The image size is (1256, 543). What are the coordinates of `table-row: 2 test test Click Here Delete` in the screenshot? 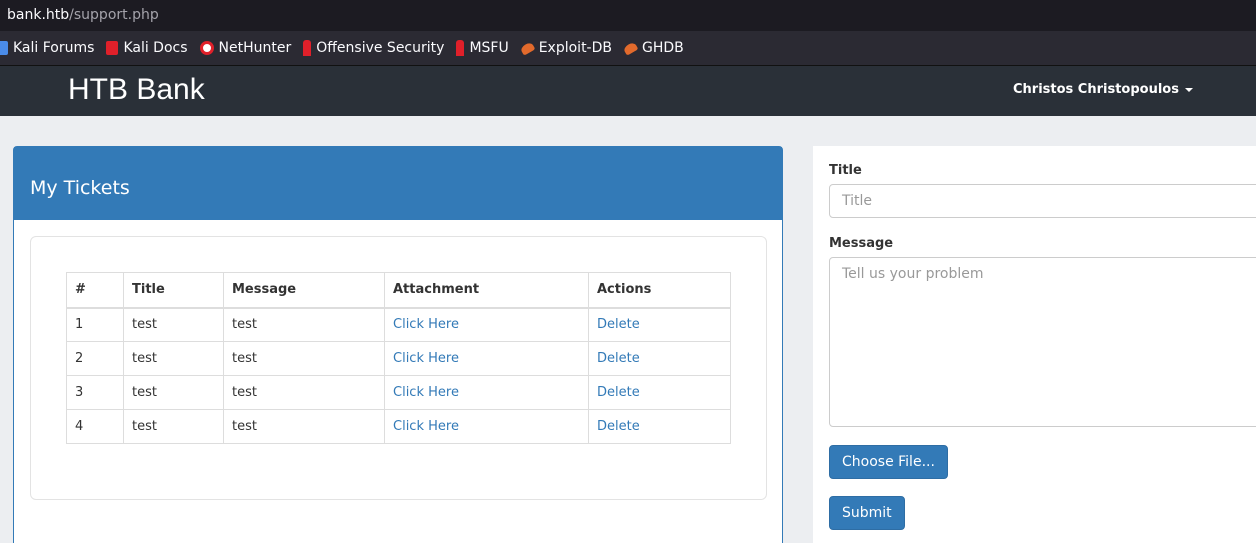 It's located at (398, 358).